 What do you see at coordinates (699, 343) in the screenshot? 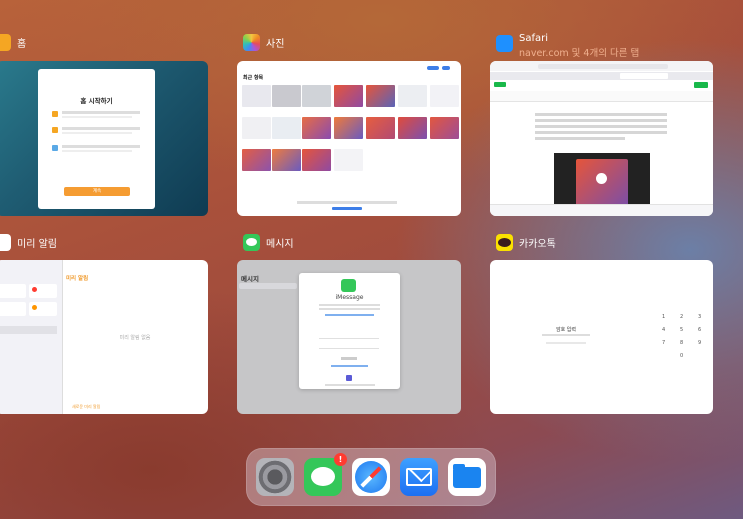
I see `keypad-key-9: 9` at bounding box center [699, 343].